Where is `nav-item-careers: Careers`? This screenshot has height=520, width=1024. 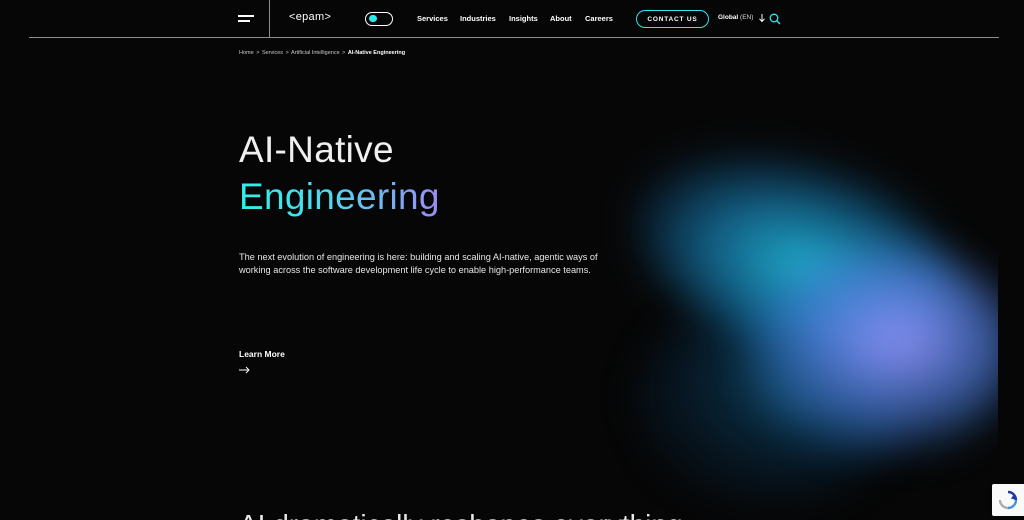 nav-item-careers: Careers is located at coordinates (599, 18).